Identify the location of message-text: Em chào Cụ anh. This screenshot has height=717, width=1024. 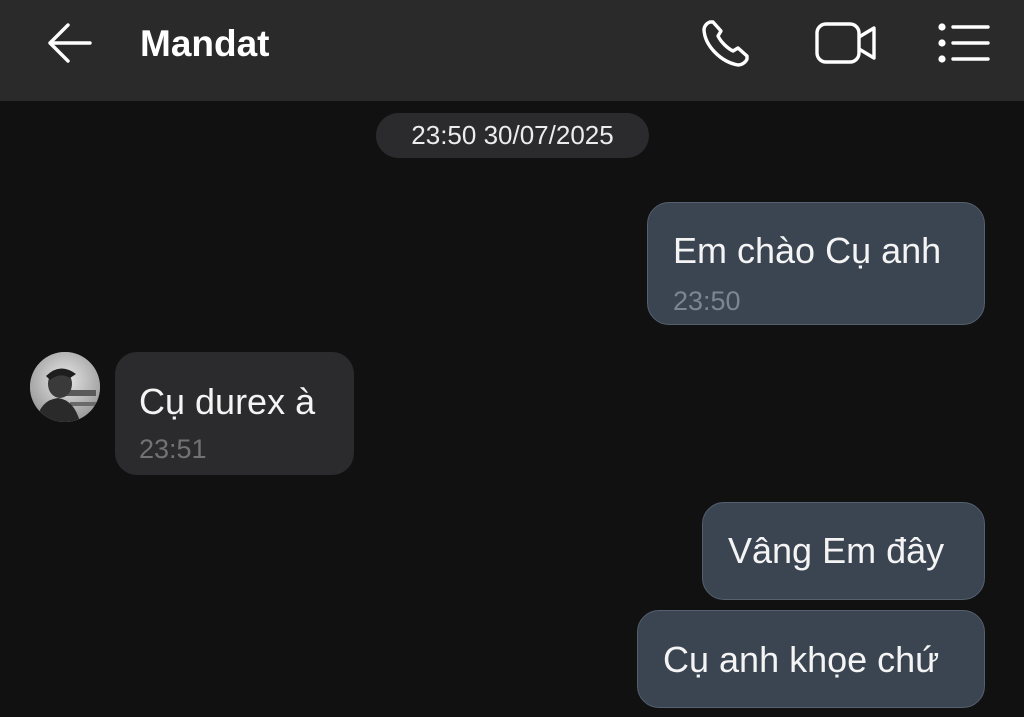
(807, 250).